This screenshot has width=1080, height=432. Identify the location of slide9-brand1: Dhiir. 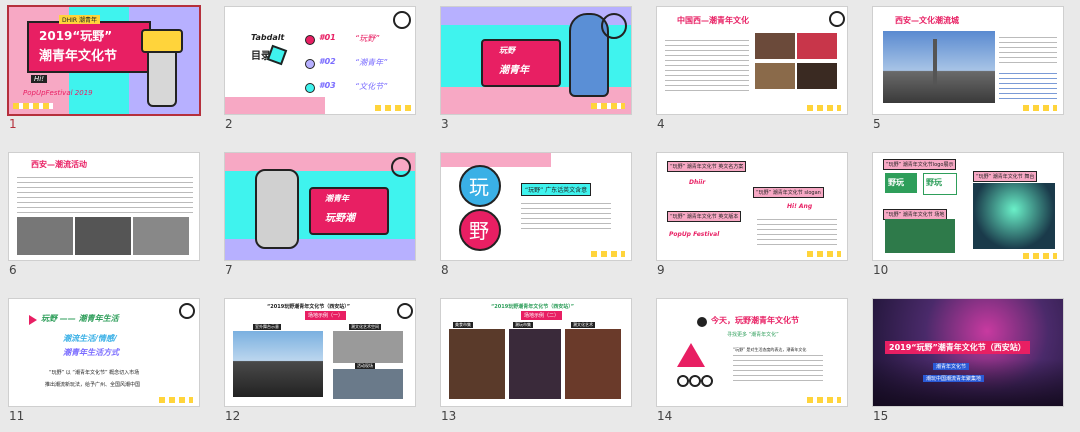
(697, 182).